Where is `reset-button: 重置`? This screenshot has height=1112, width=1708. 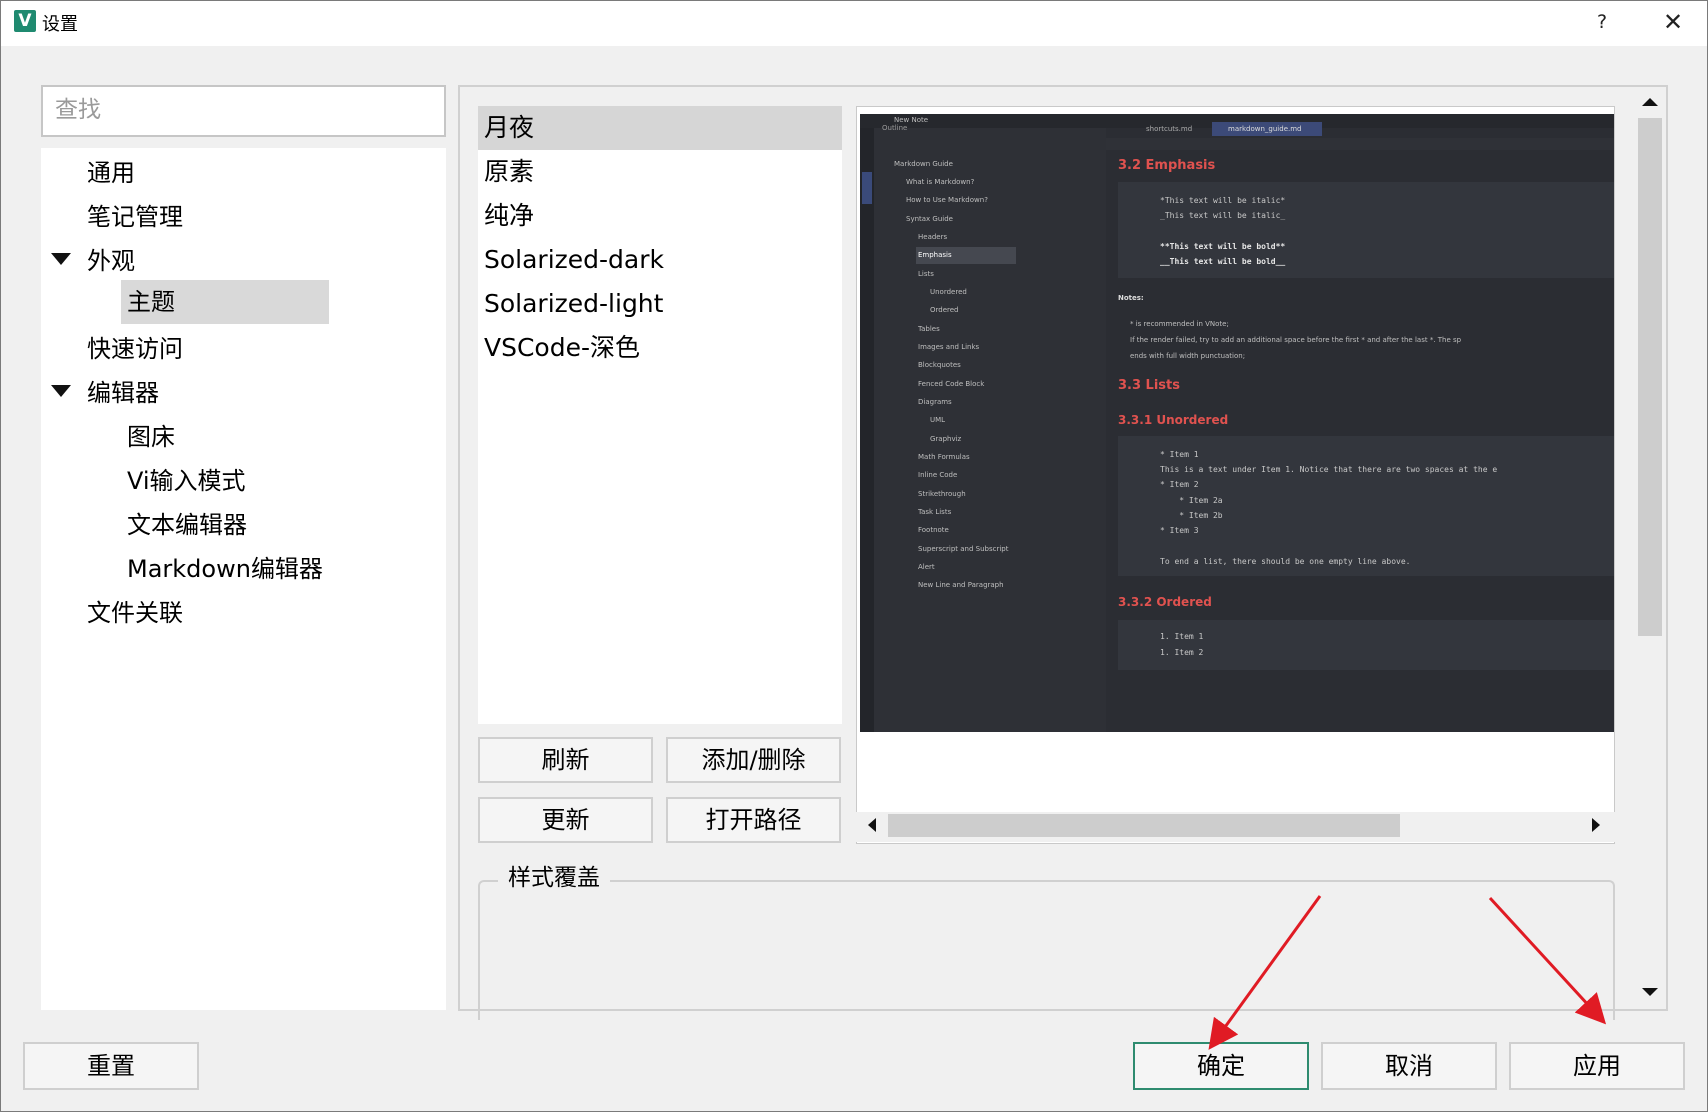 reset-button: 重置 is located at coordinates (111, 1066).